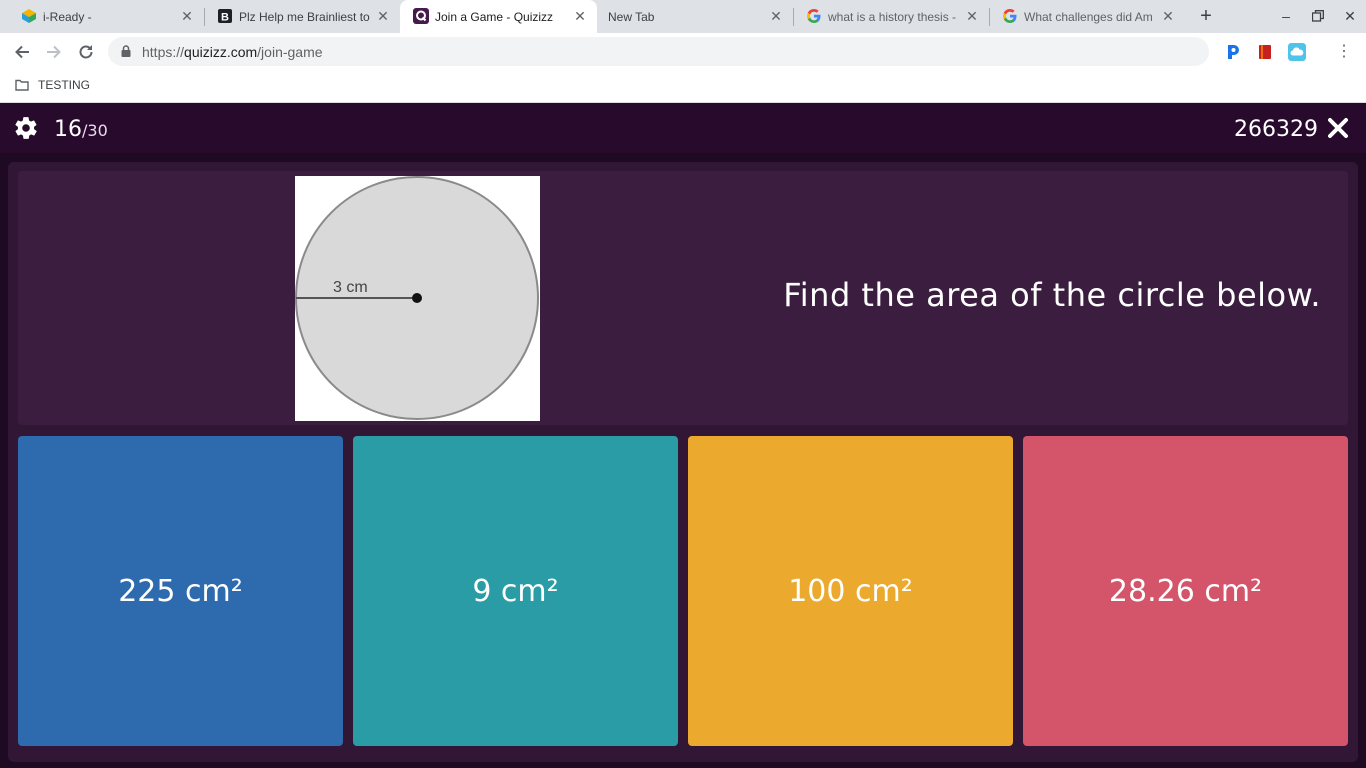  I want to click on tab-quizizz: Join a Game - Quizizz ✕, so click(498, 16).